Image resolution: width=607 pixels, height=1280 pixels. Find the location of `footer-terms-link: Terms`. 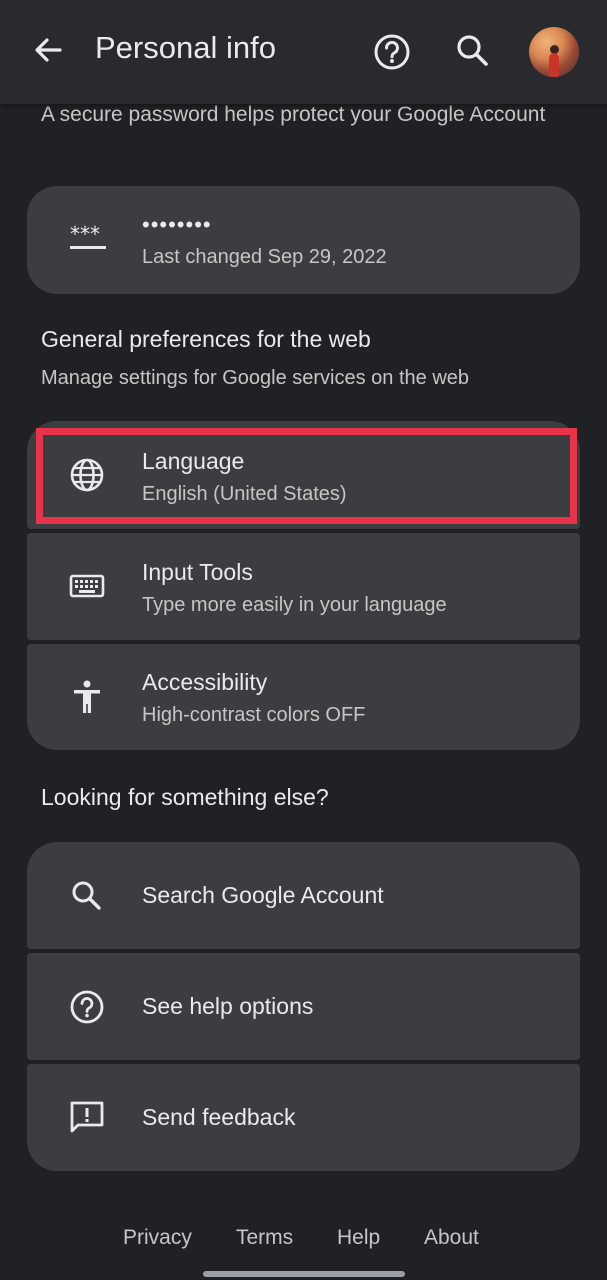

footer-terms-link: Terms is located at coordinates (264, 1238).